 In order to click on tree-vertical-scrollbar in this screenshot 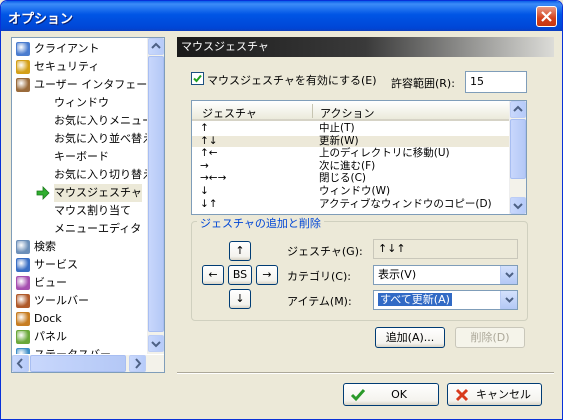, I will do `click(155, 196)`.